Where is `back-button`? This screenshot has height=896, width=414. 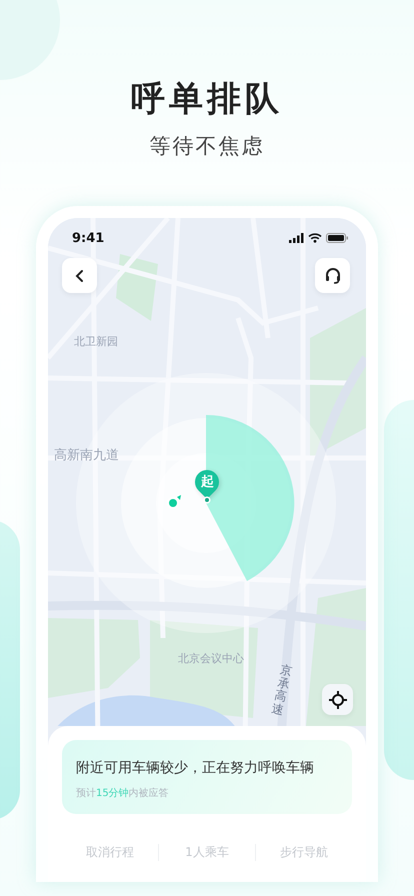 back-button is located at coordinates (79, 275).